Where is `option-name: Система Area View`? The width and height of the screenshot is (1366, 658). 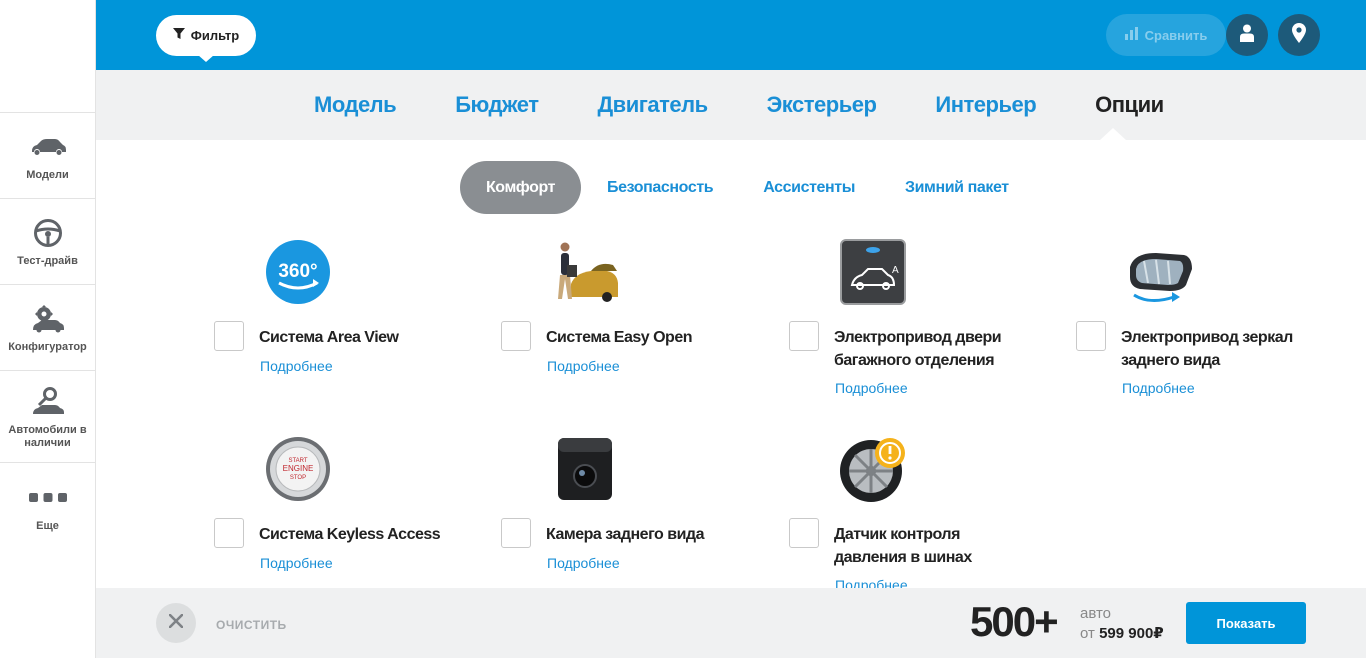
option-name: Система Area View is located at coordinates (329, 337).